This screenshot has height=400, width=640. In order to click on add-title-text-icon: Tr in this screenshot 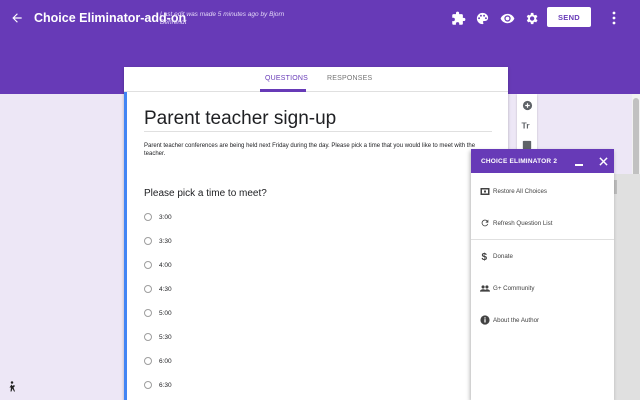, I will do `click(527, 125)`.